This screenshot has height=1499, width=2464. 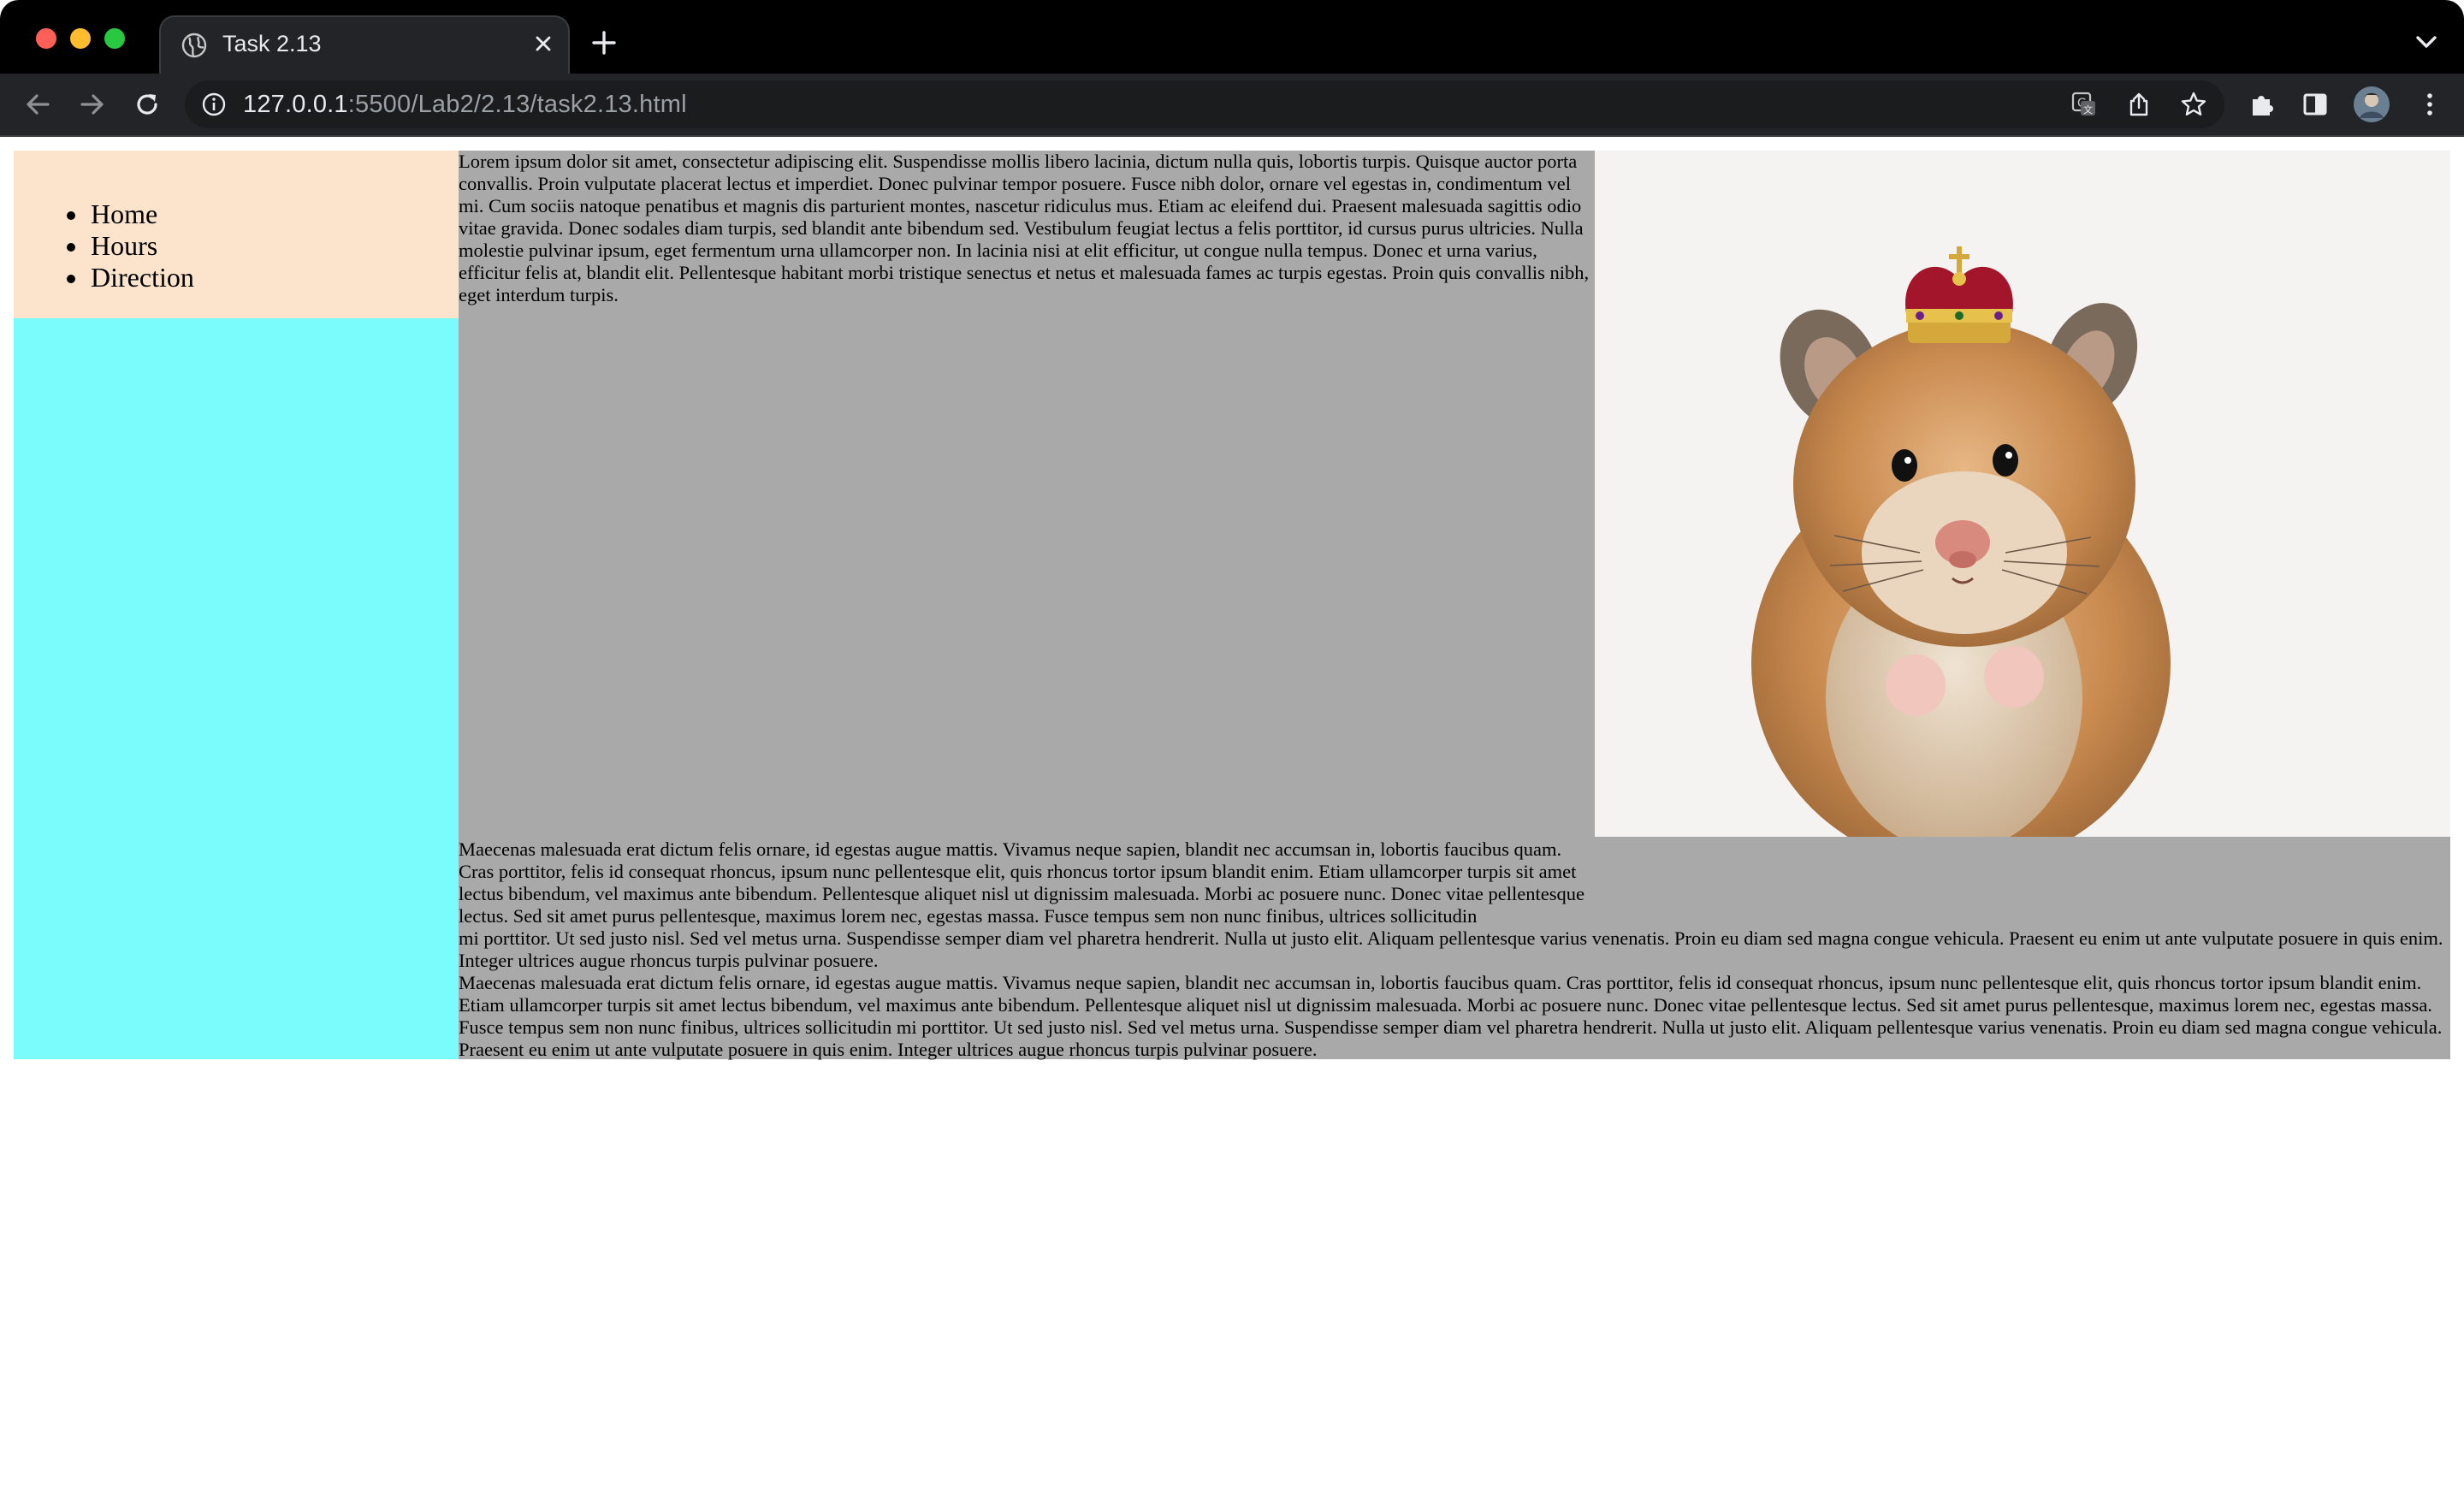 What do you see at coordinates (543, 43) in the screenshot?
I see `close-tab-icon` at bounding box center [543, 43].